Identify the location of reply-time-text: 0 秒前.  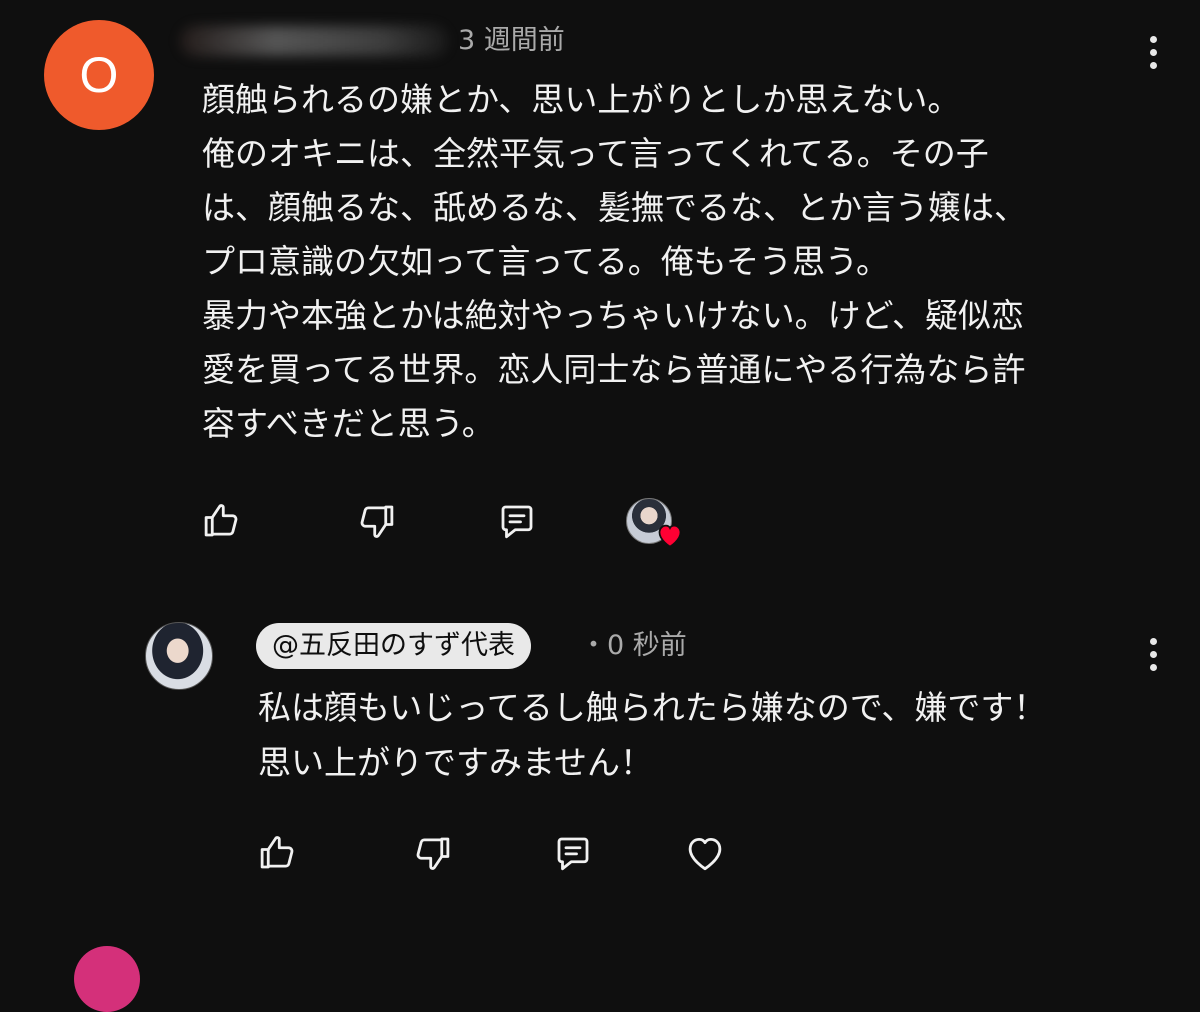
(647, 645).